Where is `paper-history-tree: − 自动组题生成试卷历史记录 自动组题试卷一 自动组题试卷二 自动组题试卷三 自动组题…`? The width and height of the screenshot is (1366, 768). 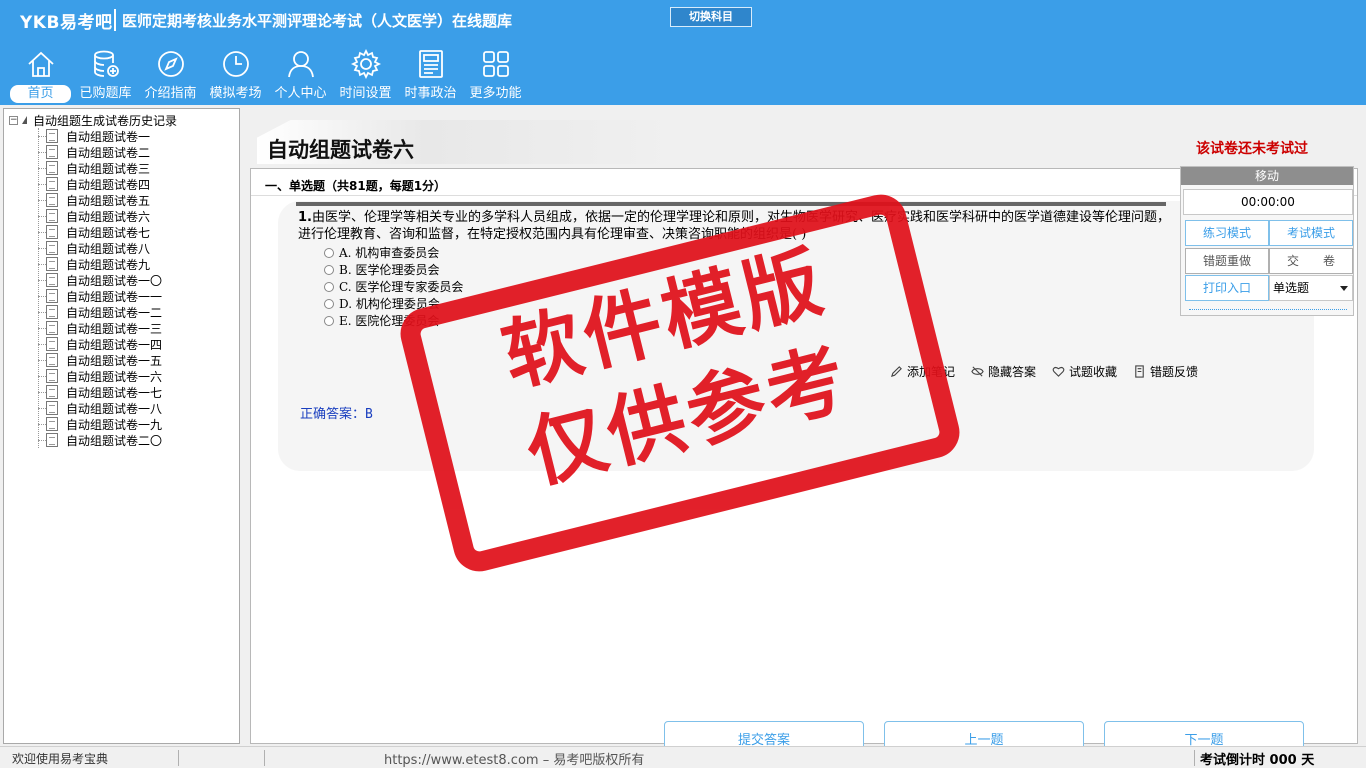
paper-history-tree: − 自动组题生成试卷历史记录 自动组题试卷一 自动组题试卷二 自动组题试卷三 自动组题… is located at coordinates (121, 426).